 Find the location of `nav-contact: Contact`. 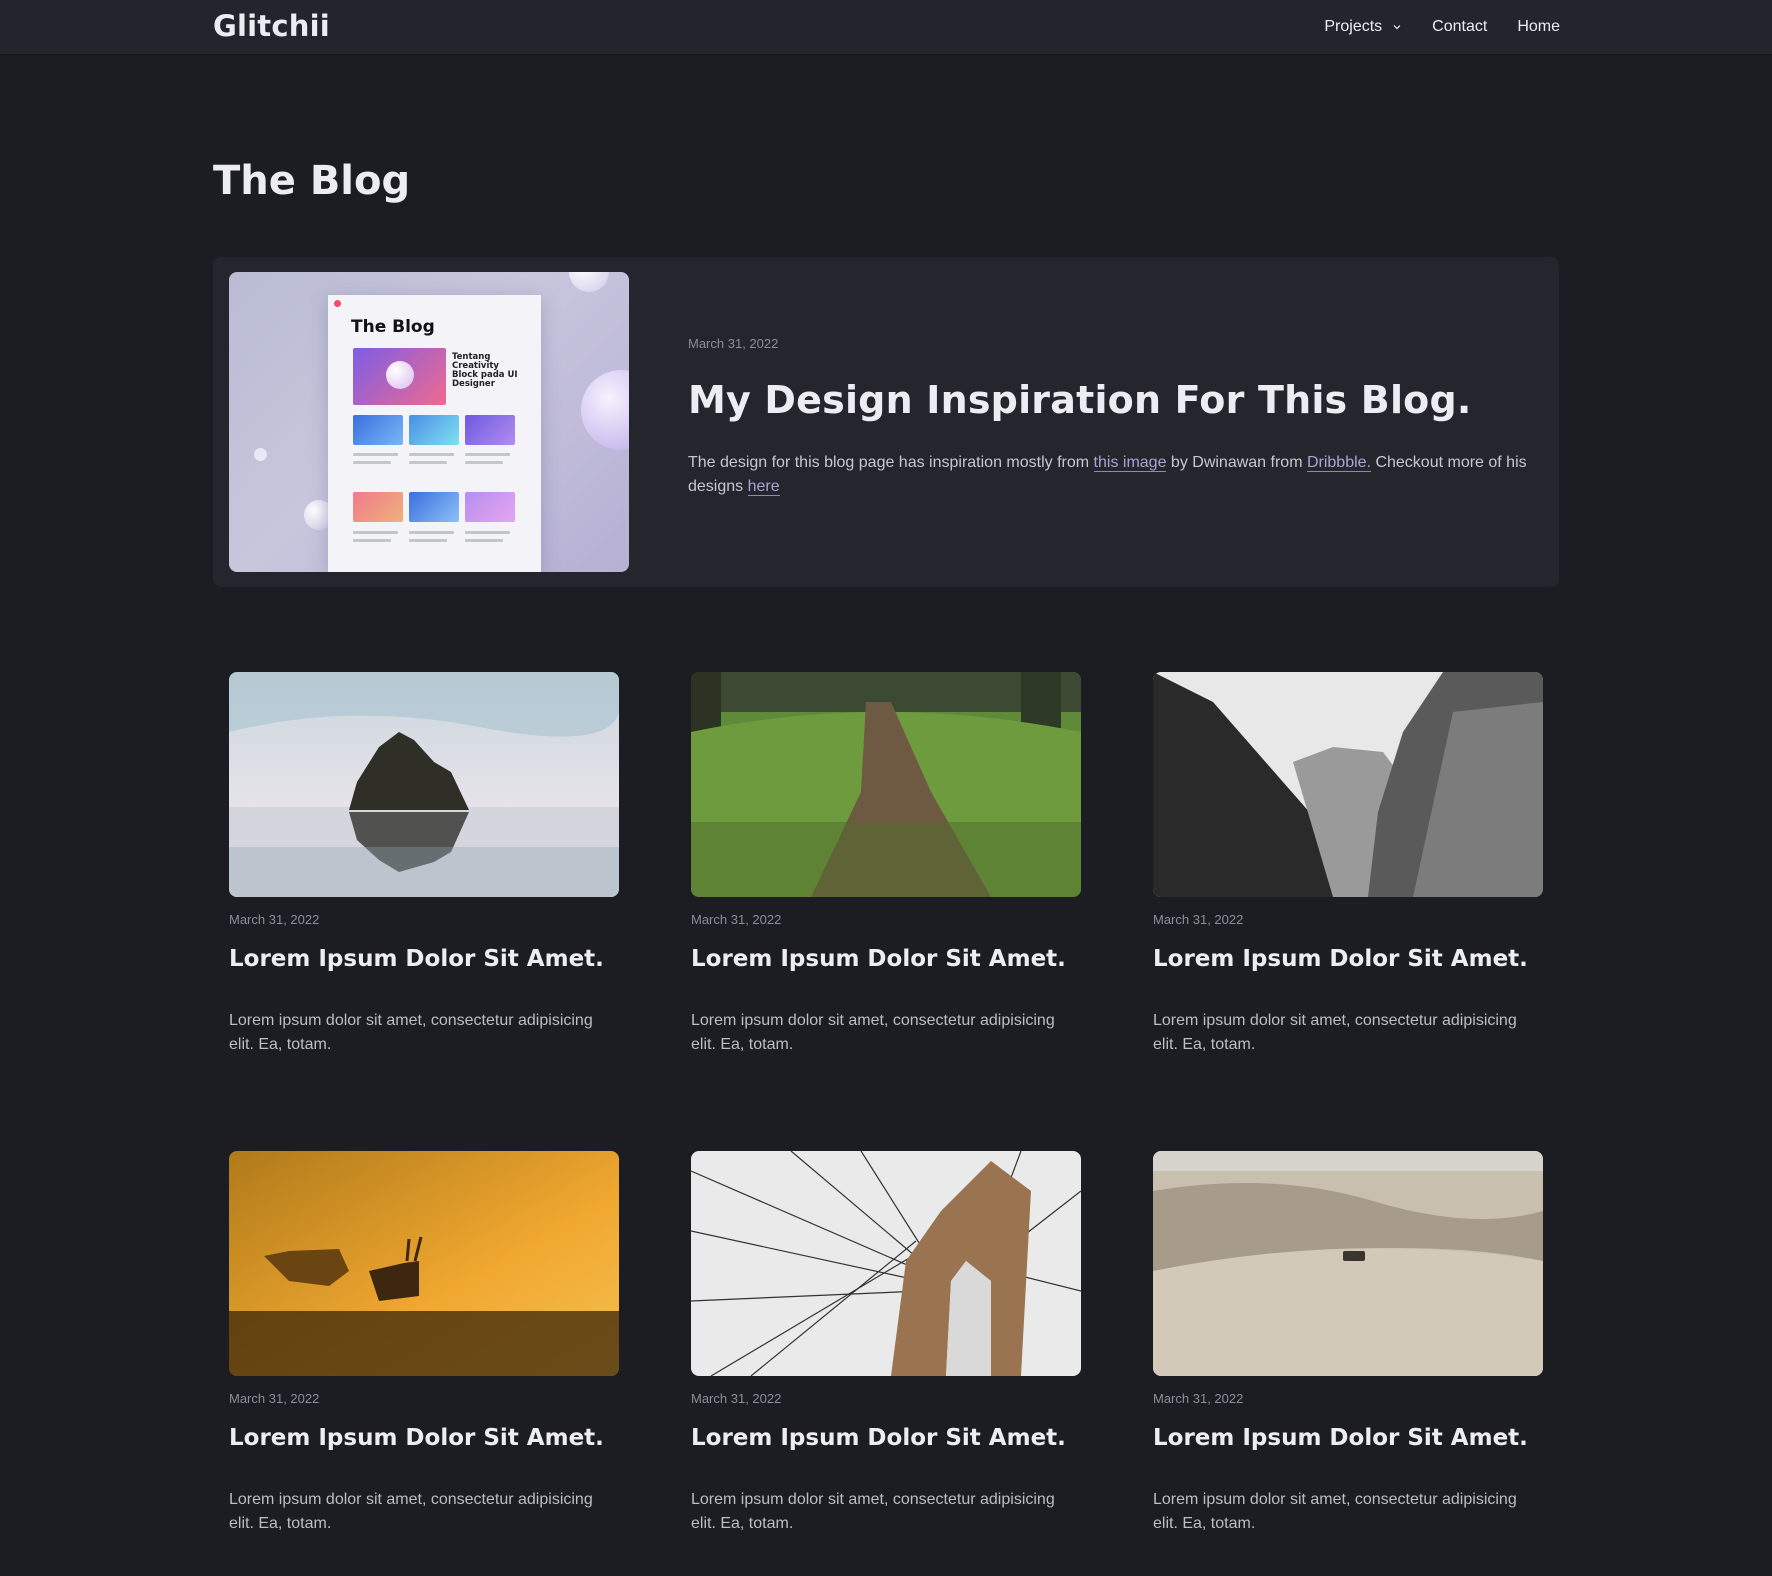

nav-contact: Contact is located at coordinates (1459, 27).